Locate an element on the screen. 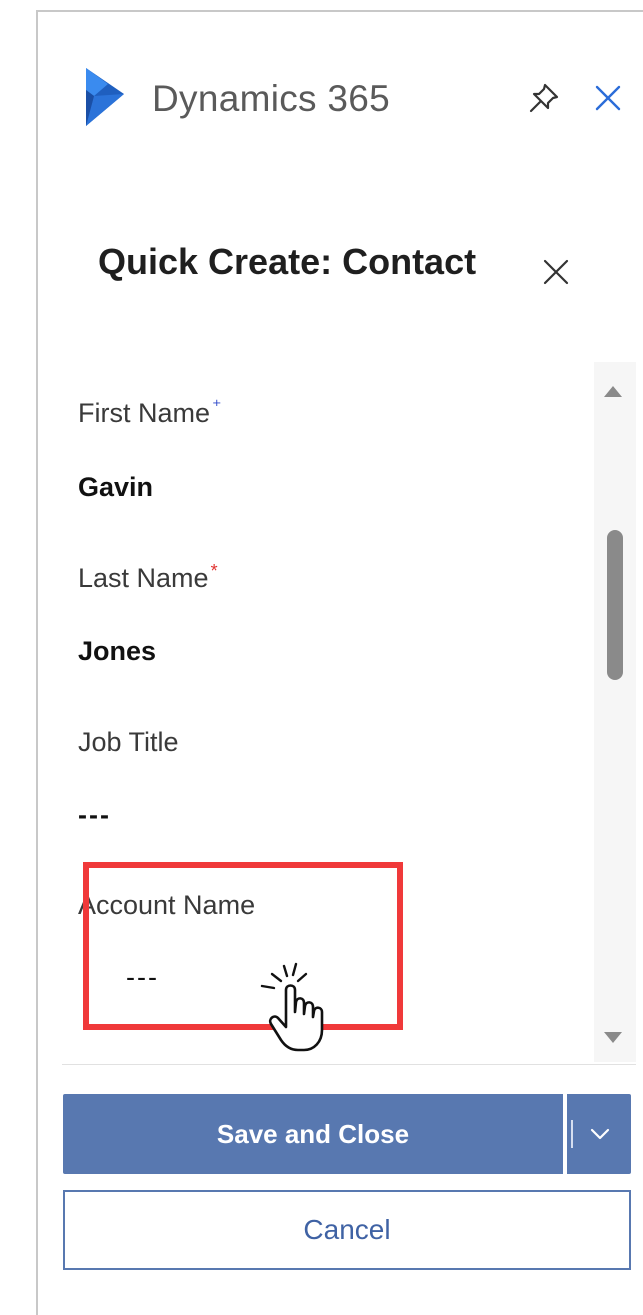  footer-divider is located at coordinates (349, 1064).